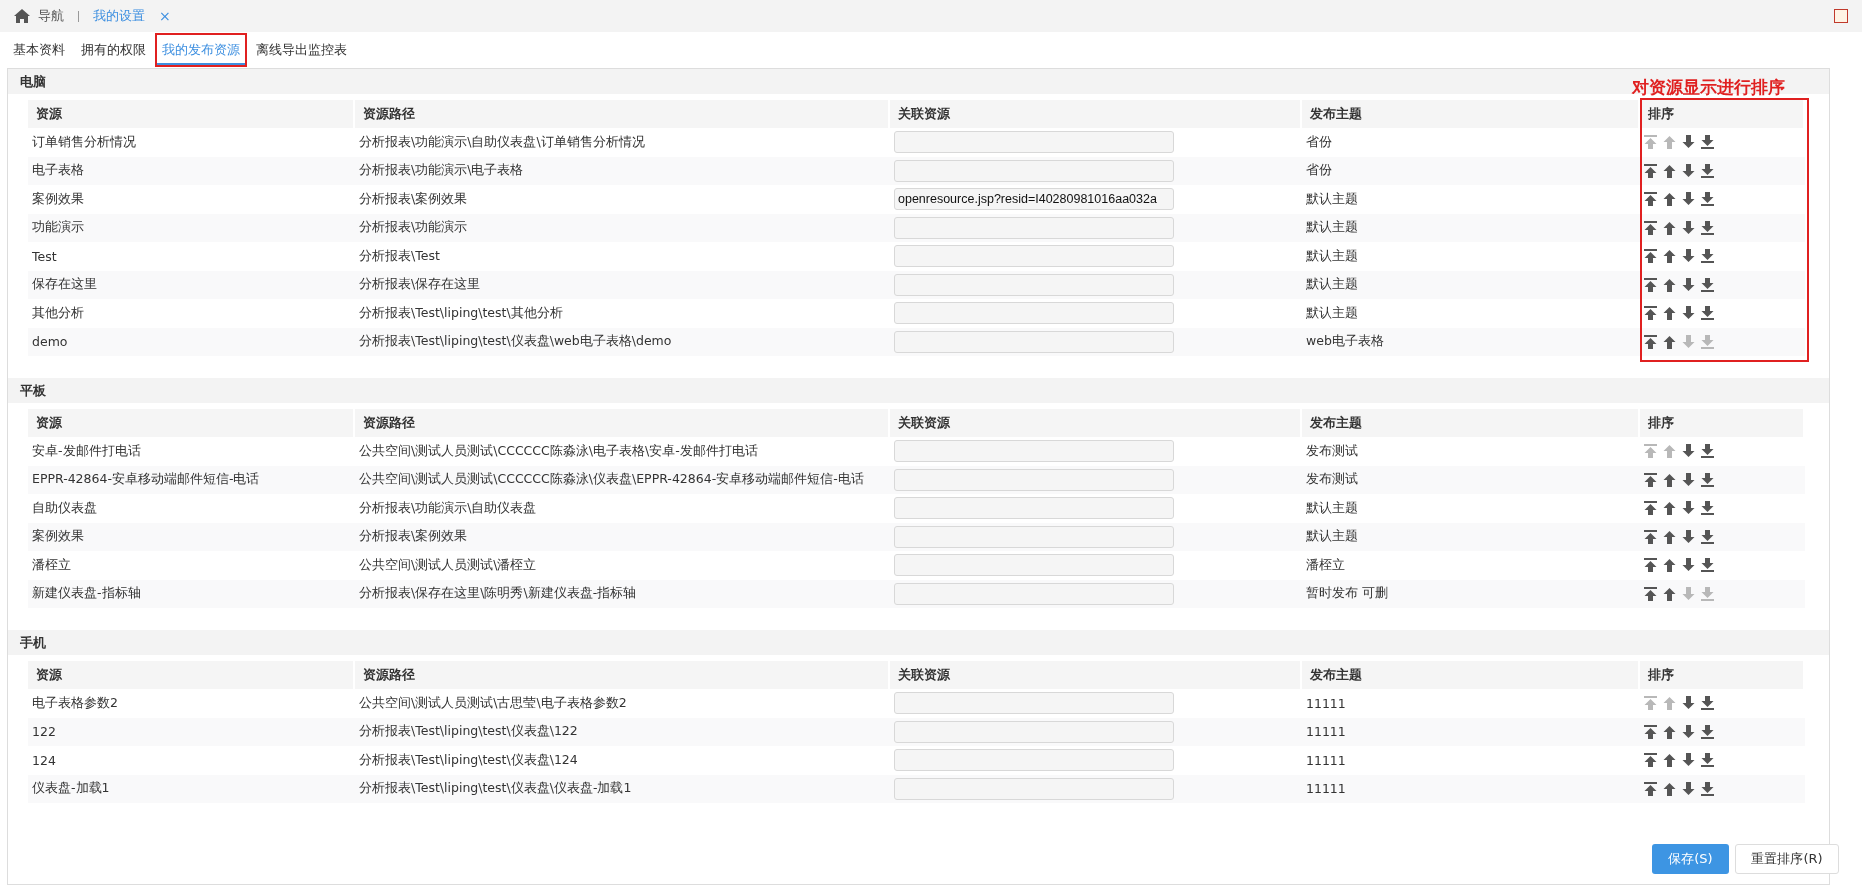 This screenshot has width=1862, height=891. Describe the element at coordinates (1034, 199) in the screenshot. I see `input-field: openresource.jsp?resid=I40280981016aa032a` at that location.